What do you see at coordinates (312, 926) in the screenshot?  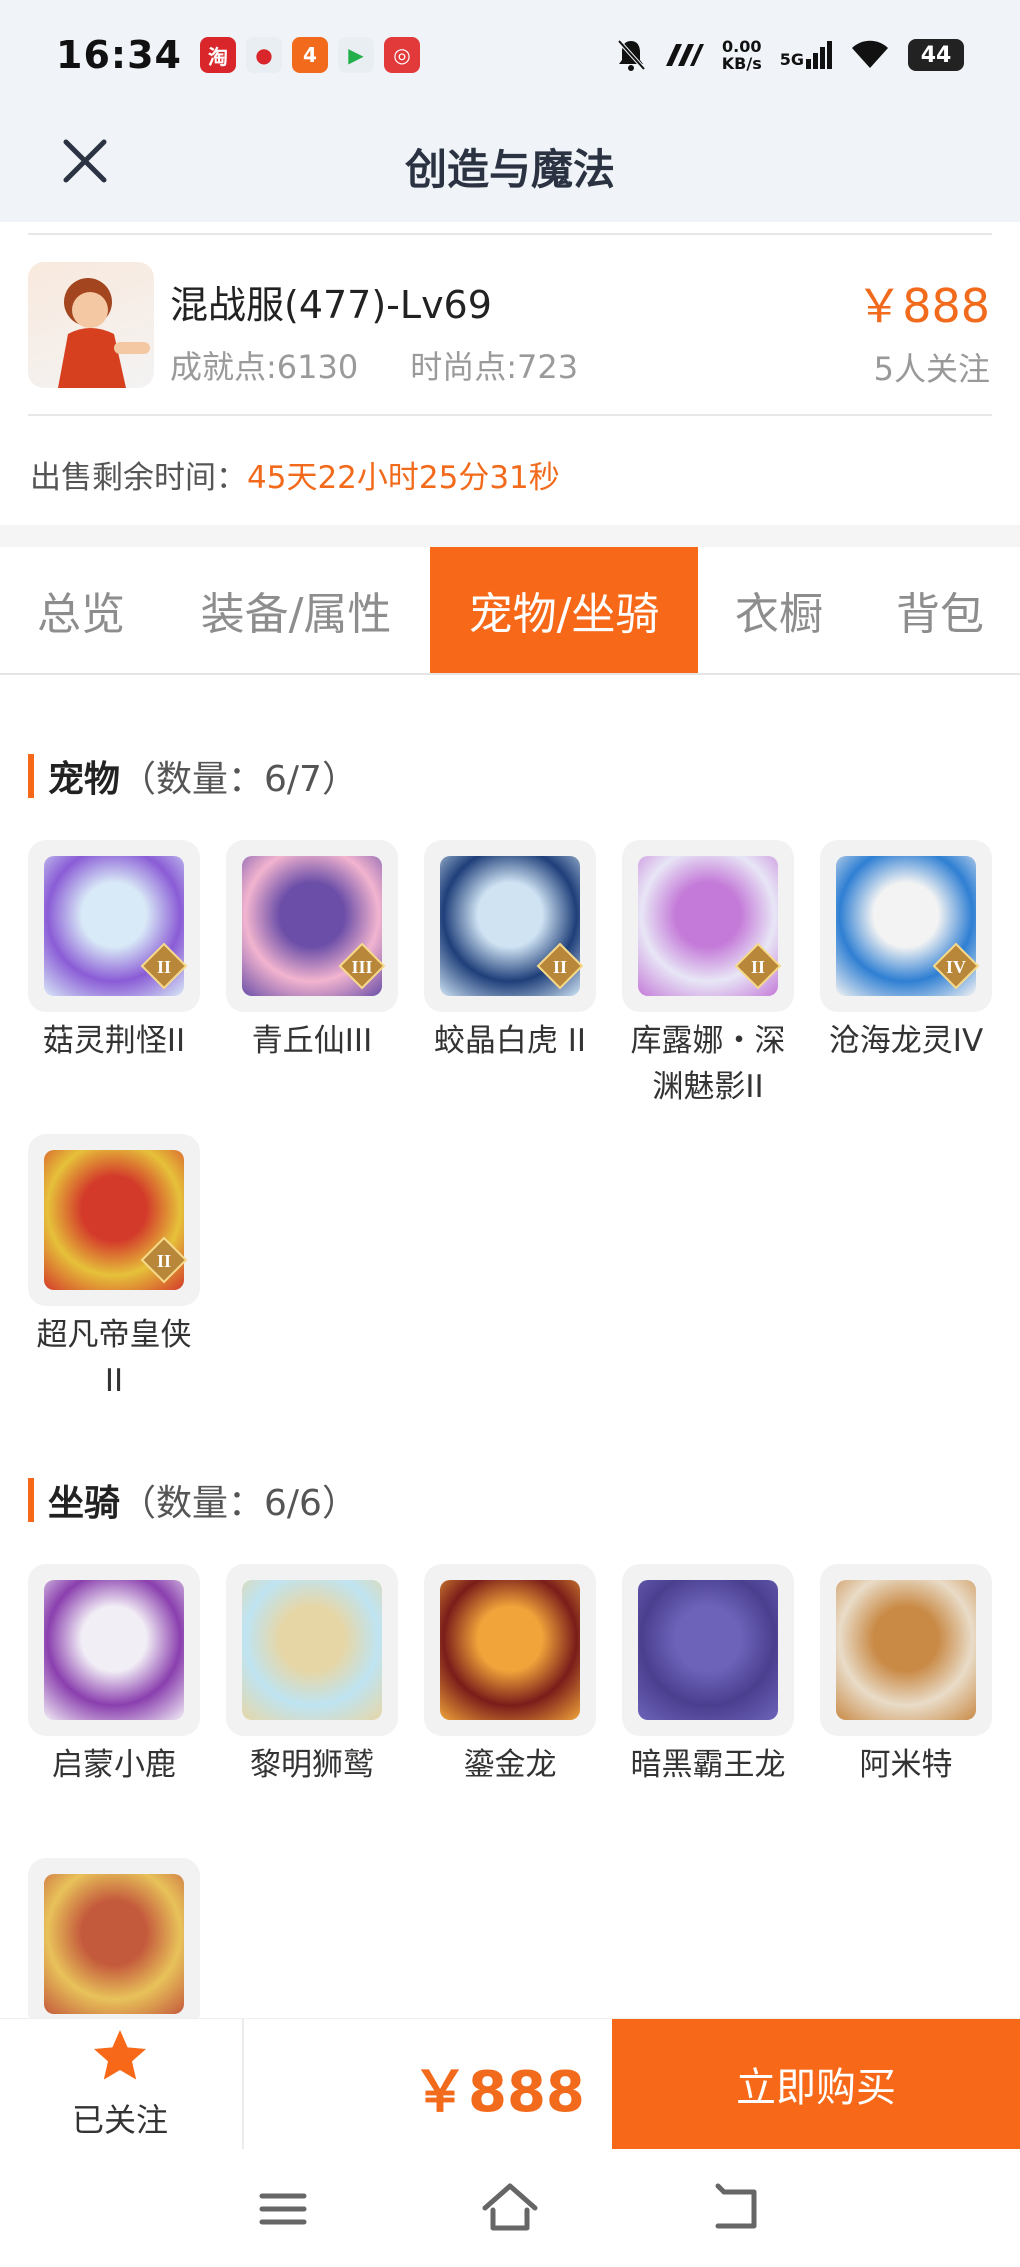 I see `pet-thumbnail: III` at bounding box center [312, 926].